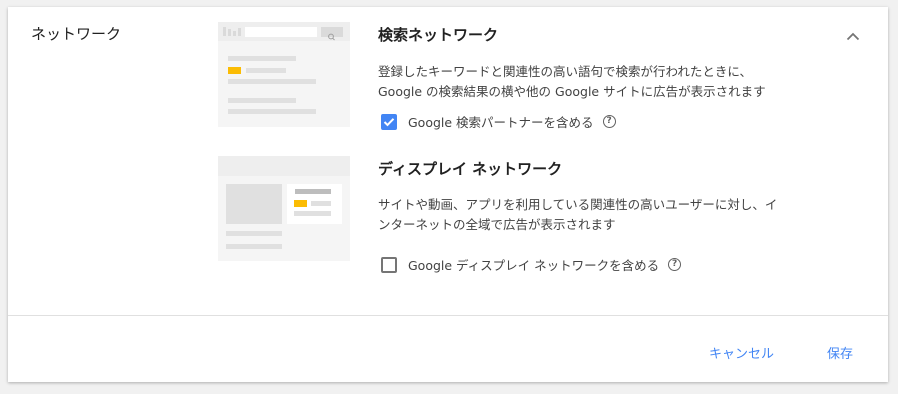  I want to click on search-icon, so click(331, 37).